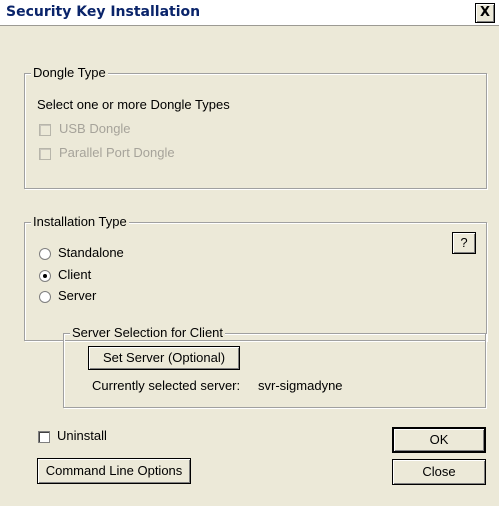  Describe the element at coordinates (166, 385) in the screenshot. I see `current-server-label: Currently selected server:` at that location.